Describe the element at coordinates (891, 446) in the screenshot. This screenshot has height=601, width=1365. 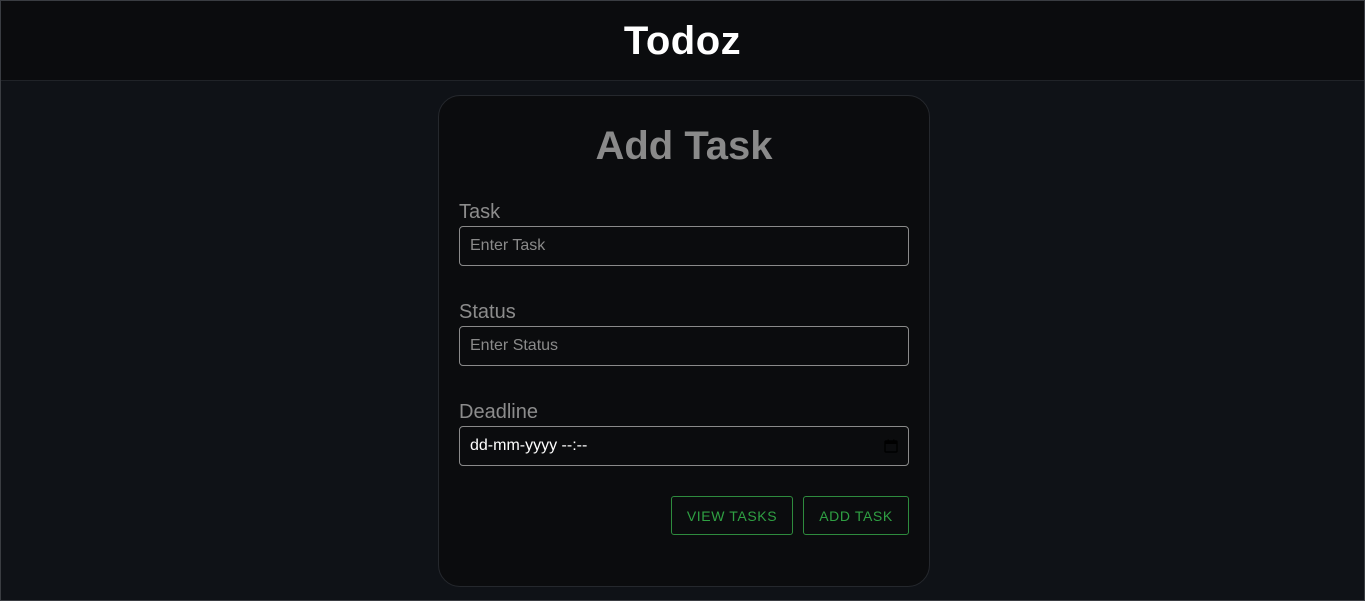
I see `calendar-icon` at that location.